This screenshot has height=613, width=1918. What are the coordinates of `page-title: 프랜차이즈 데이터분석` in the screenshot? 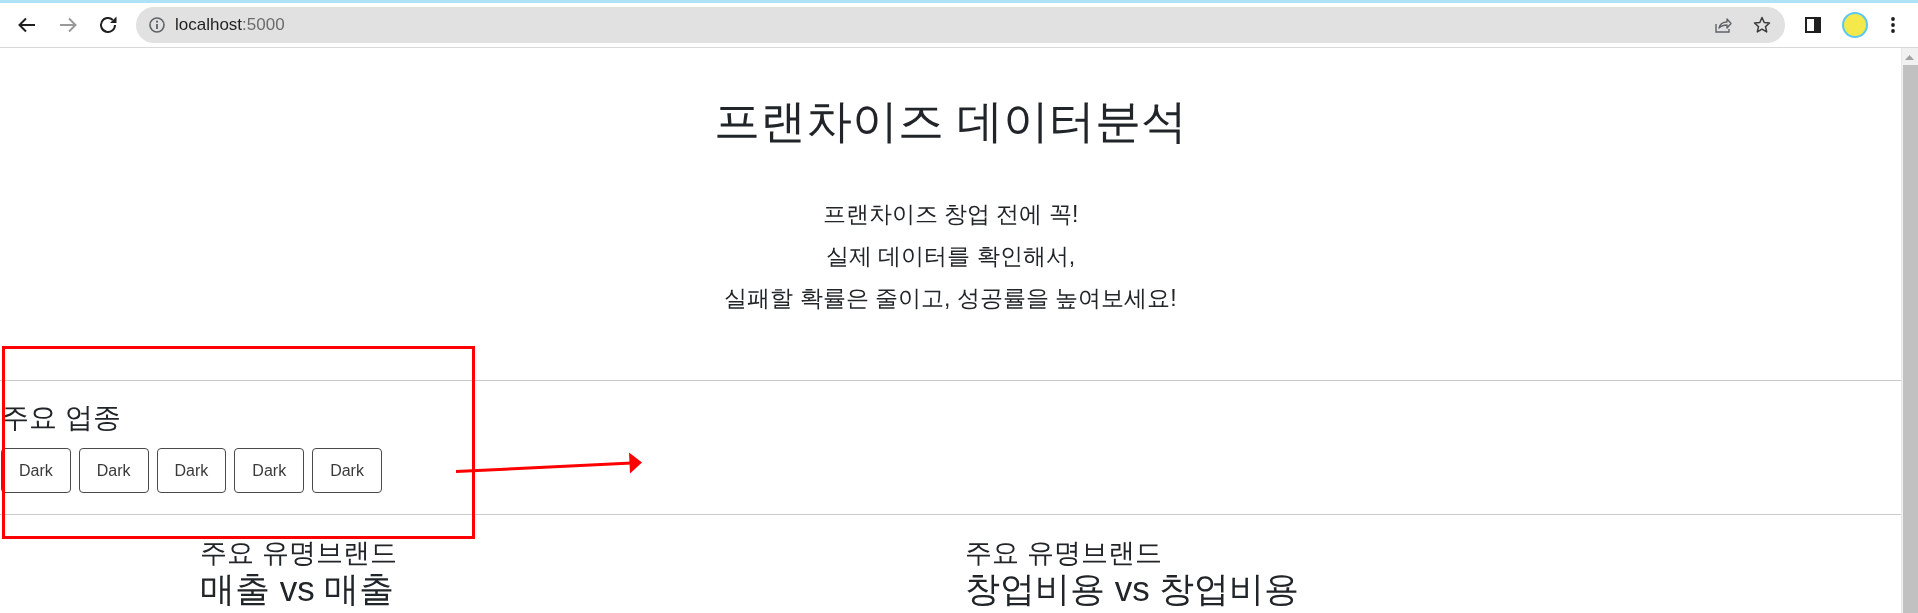 It's located at (950, 121).